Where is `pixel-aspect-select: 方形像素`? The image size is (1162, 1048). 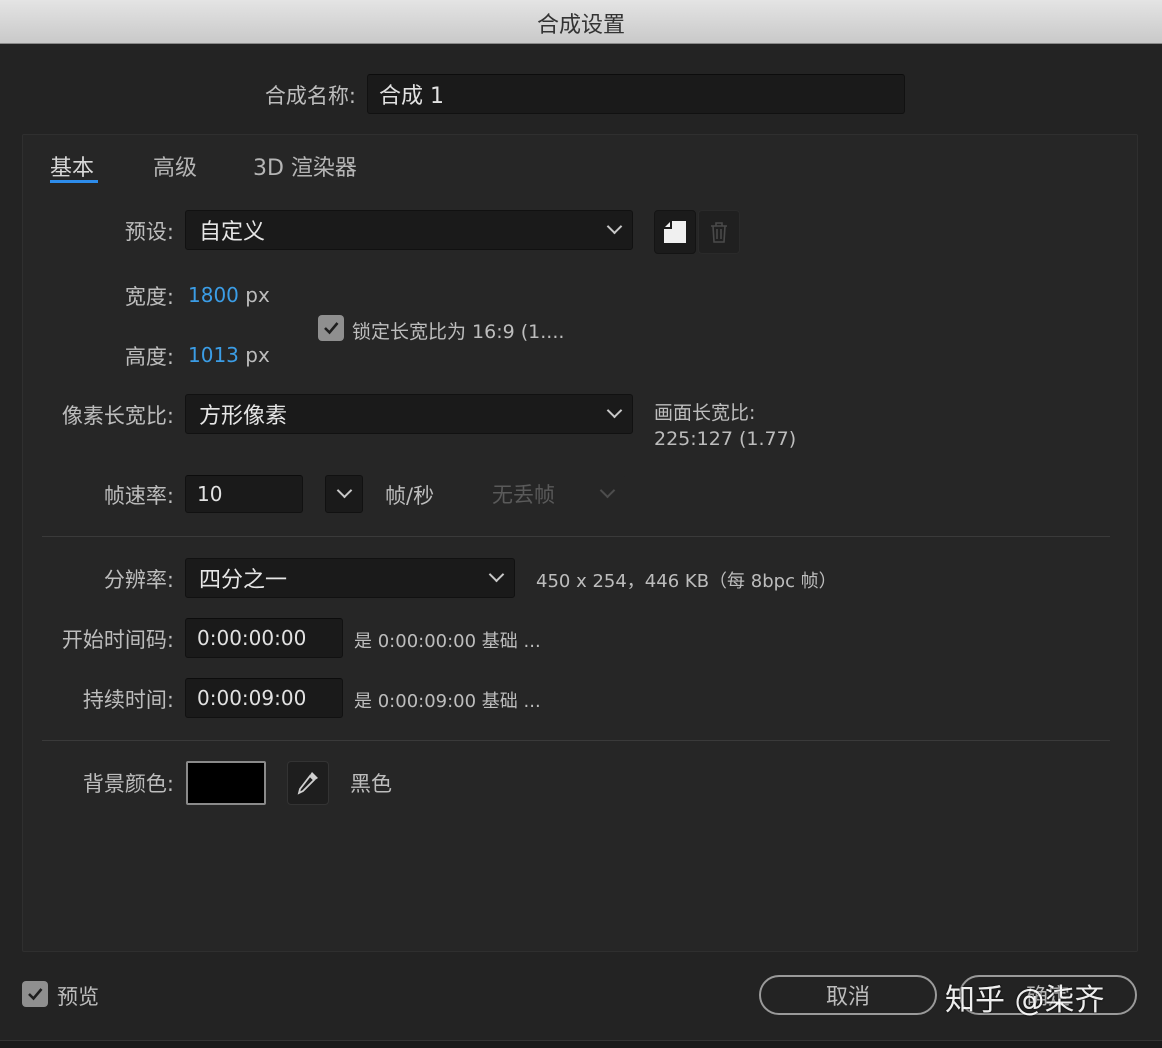
pixel-aspect-select: 方形像素 is located at coordinates (409, 414).